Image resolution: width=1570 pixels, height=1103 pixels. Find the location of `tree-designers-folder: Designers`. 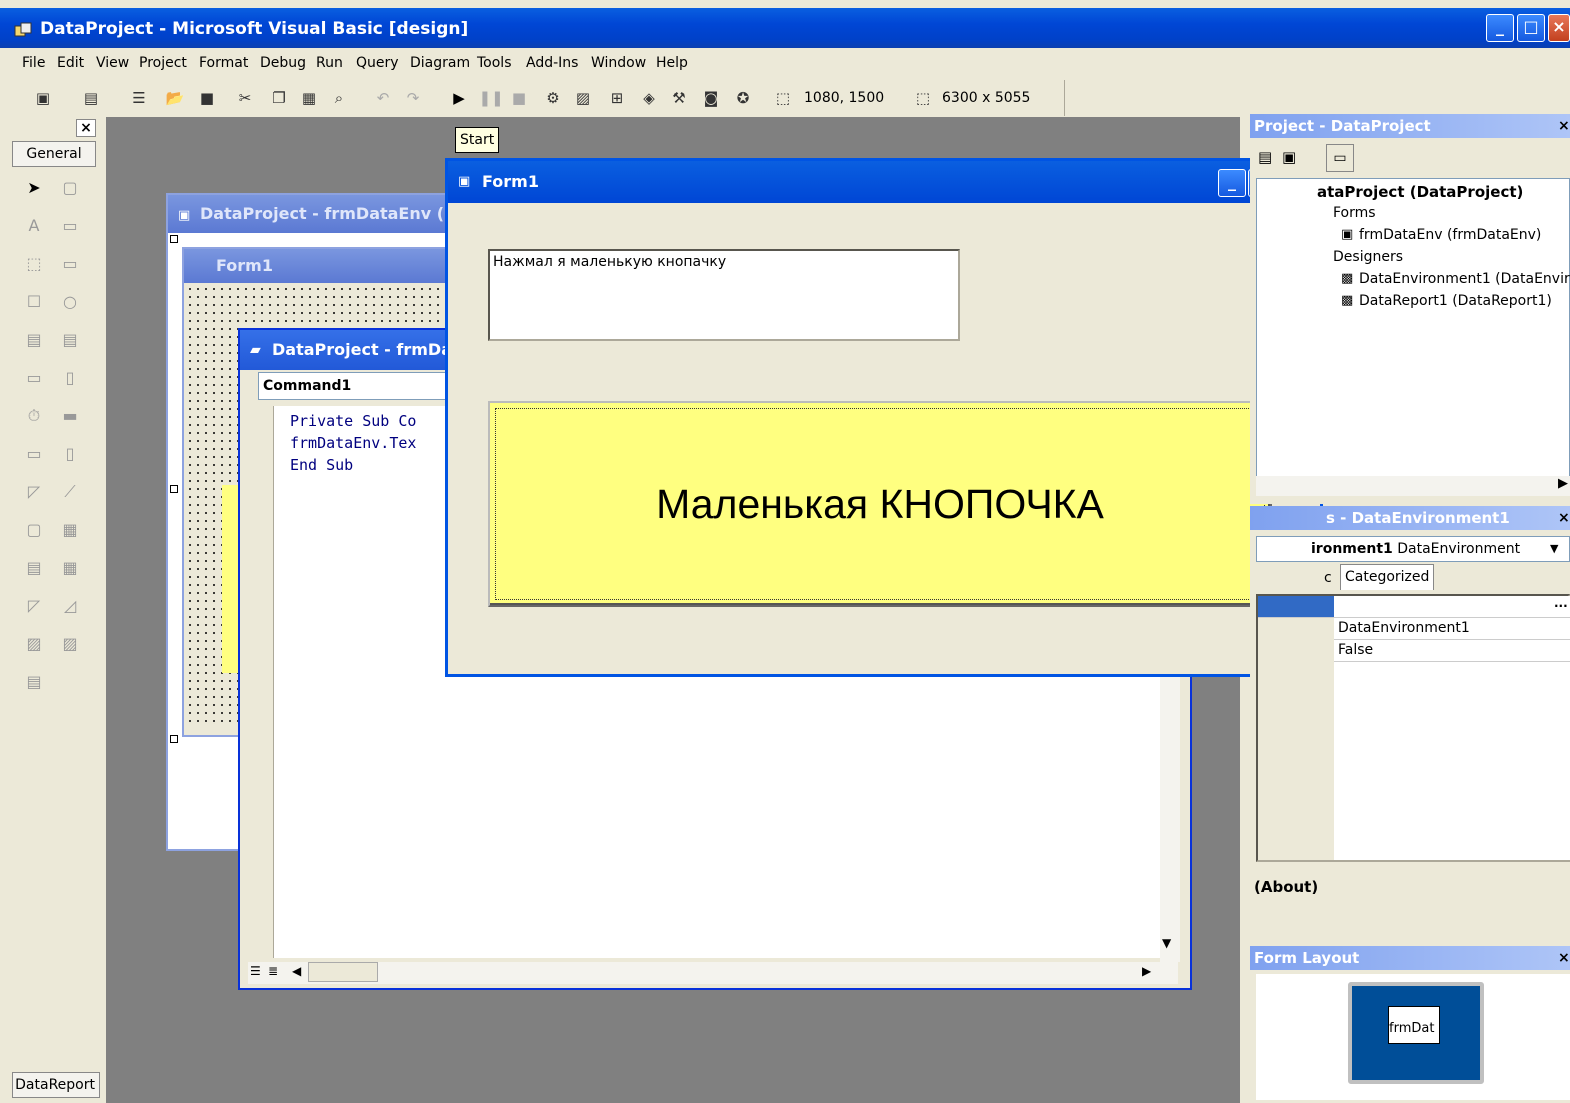

tree-designers-folder: Designers is located at coordinates (1368, 257).